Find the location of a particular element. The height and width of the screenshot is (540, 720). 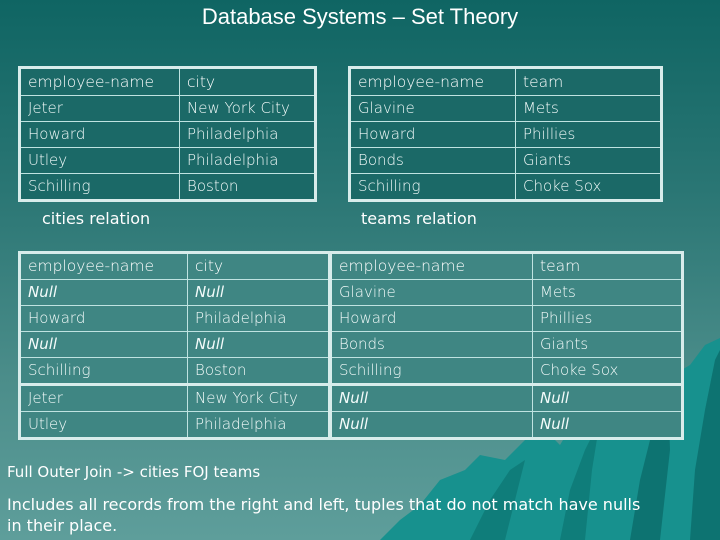

table-row: Bonds Giants is located at coordinates (505, 160).